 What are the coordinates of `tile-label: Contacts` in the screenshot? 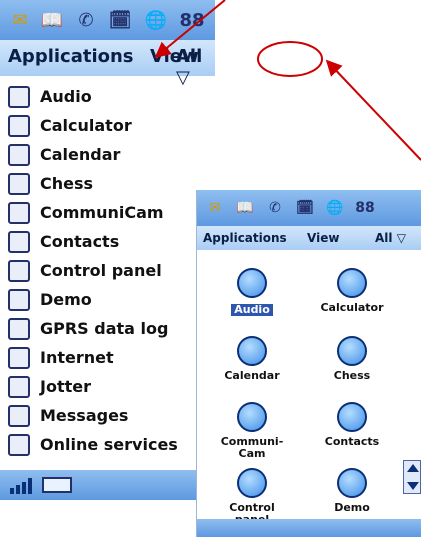 It's located at (352, 441).